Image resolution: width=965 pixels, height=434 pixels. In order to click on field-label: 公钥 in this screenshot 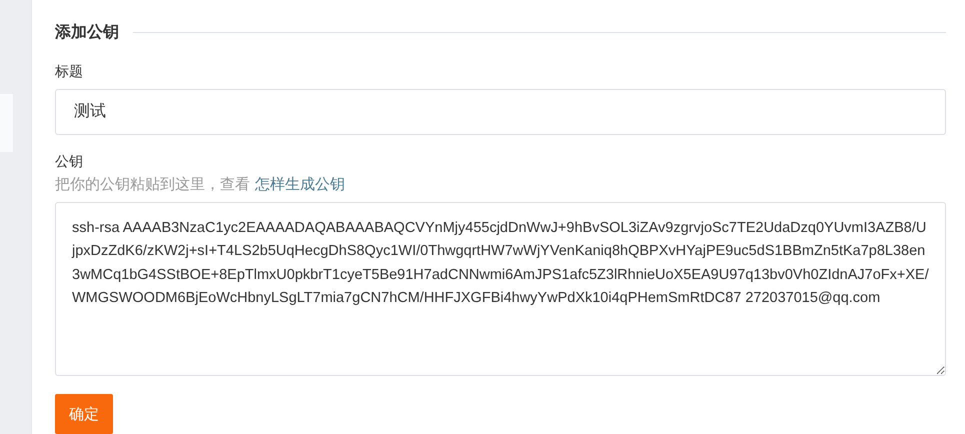, I will do `click(69, 161)`.